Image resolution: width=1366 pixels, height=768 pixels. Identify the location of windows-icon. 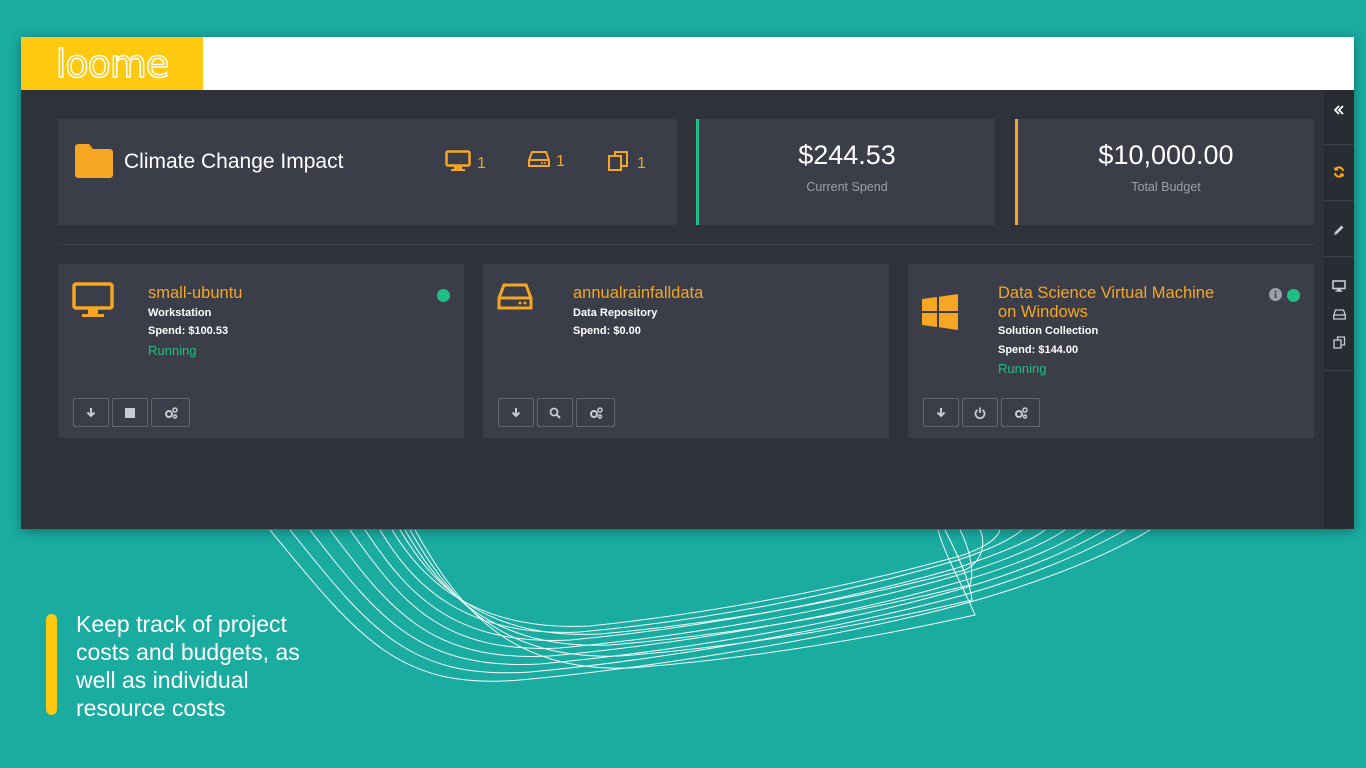
(940, 314).